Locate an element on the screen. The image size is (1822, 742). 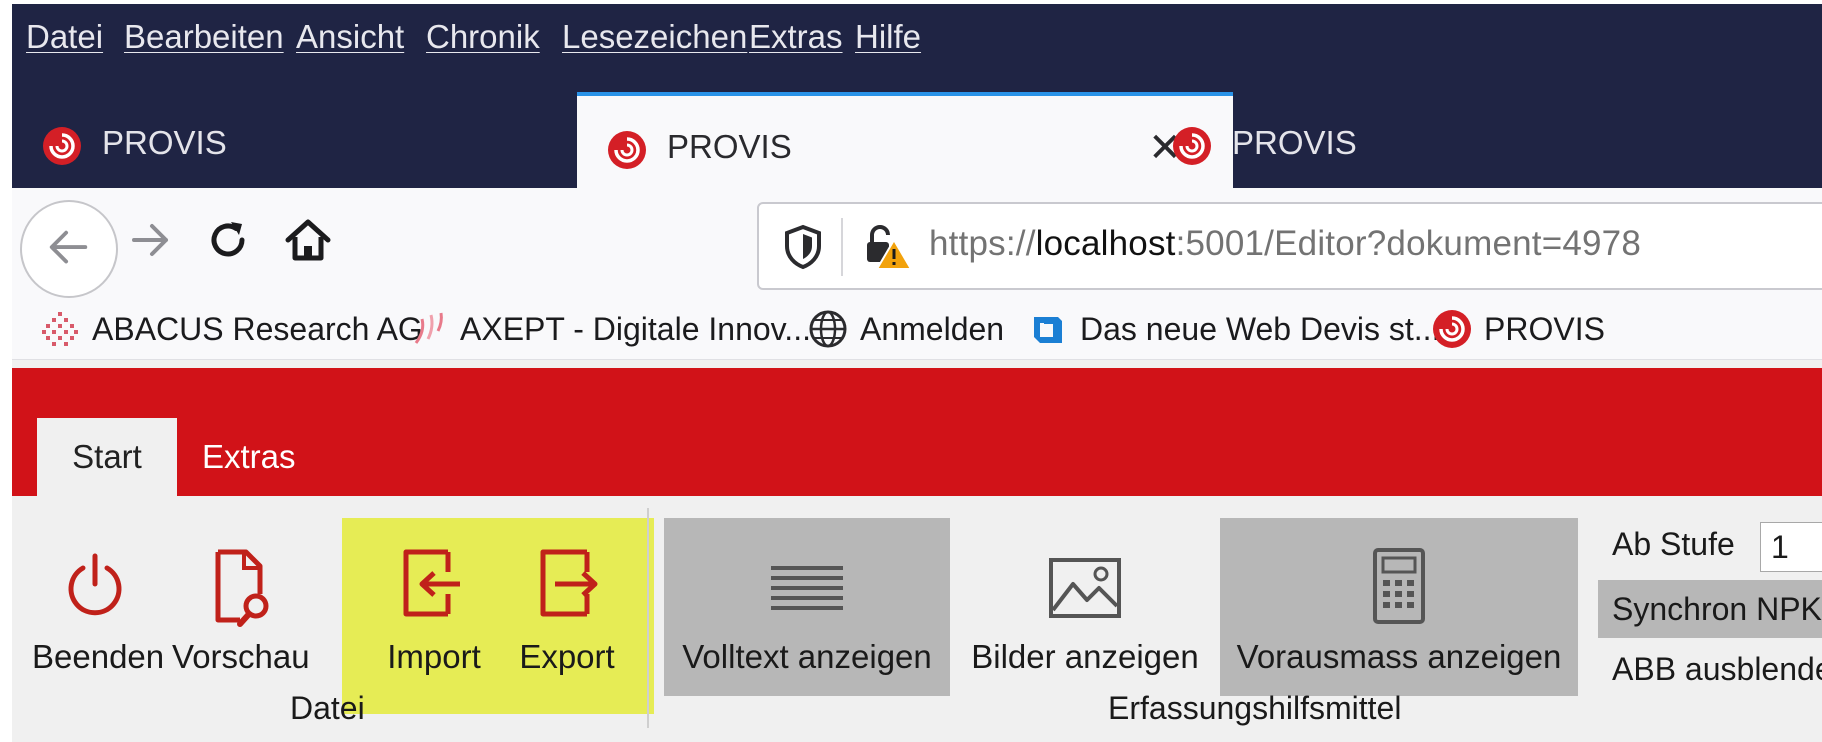
text-lines-icon is located at coordinates (807, 588).